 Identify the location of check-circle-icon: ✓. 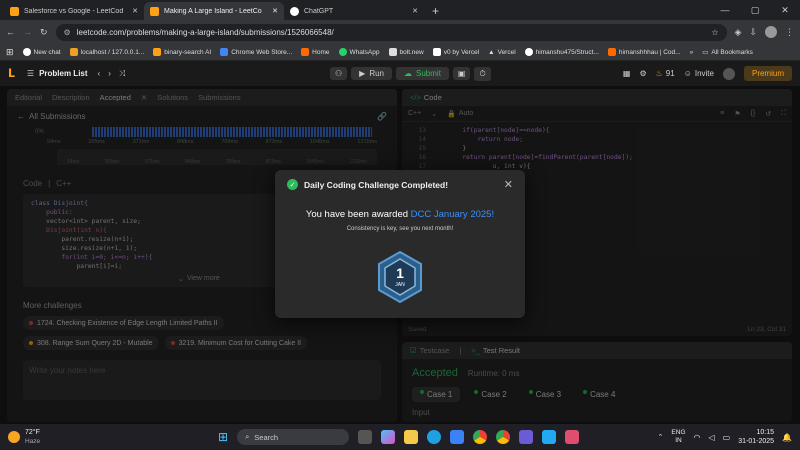
(292, 184).